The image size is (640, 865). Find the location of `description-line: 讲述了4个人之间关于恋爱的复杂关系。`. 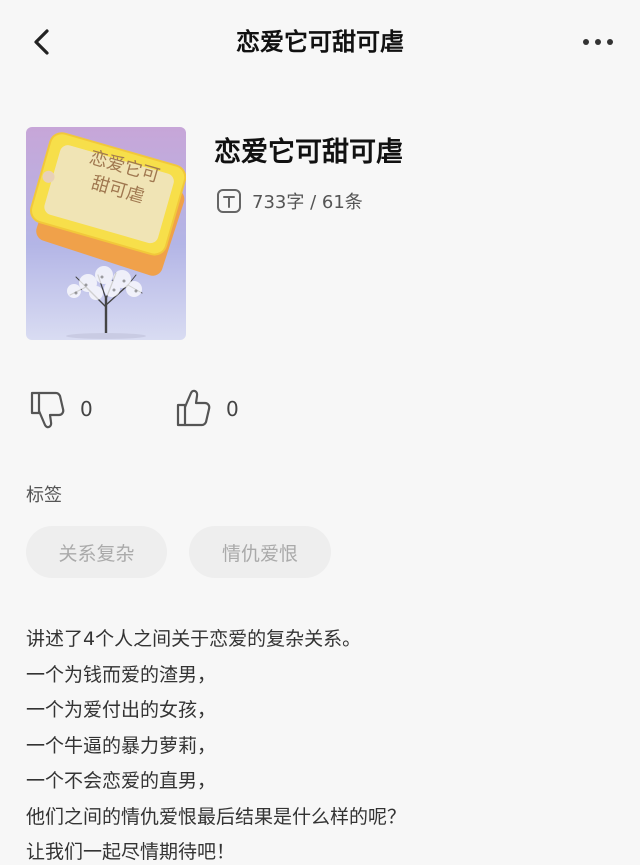

description-line: 讲述了4个人之间关于恋爱的复杂关系。 is located at coordinates (194, 639).